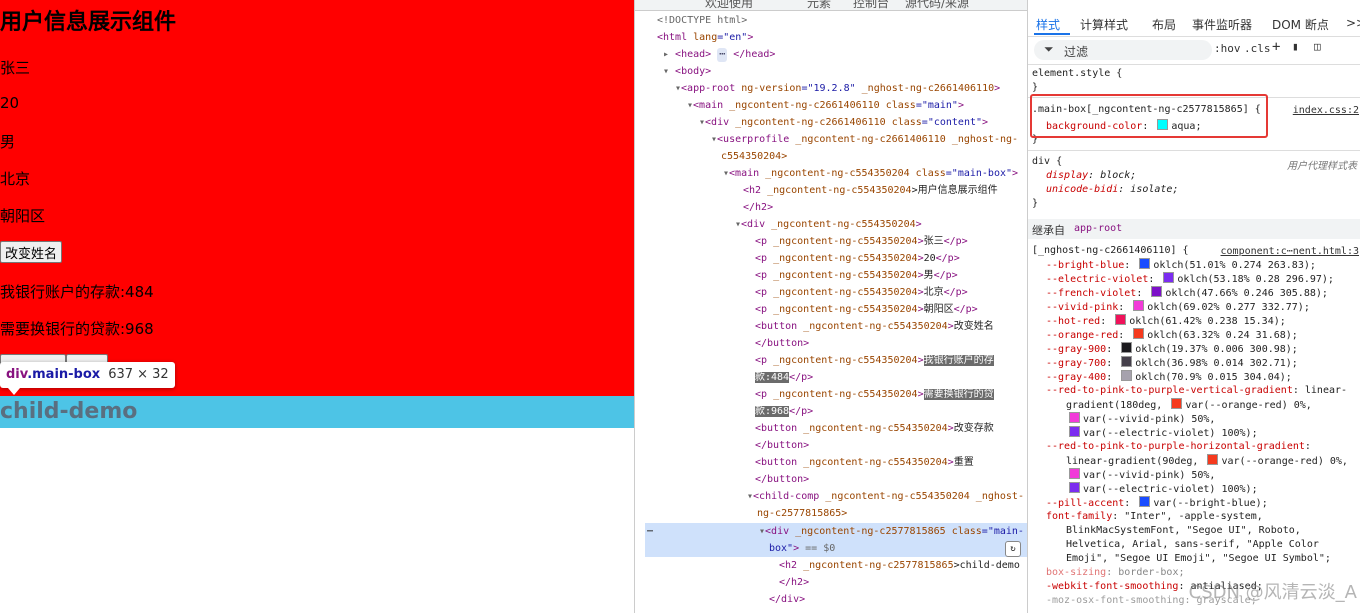 This screenshot has height=613, width=1360. I want to click on html-node: <html lang="en">, so click(705, 38).